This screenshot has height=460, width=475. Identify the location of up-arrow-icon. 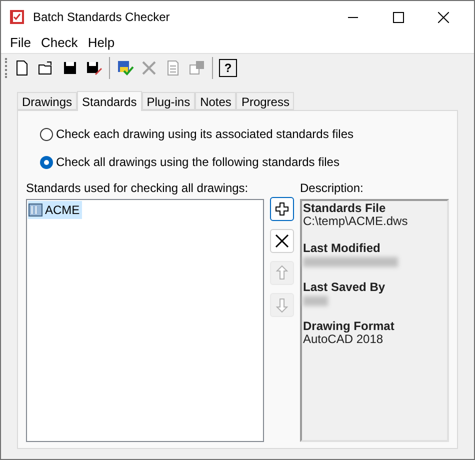
(282, 273).